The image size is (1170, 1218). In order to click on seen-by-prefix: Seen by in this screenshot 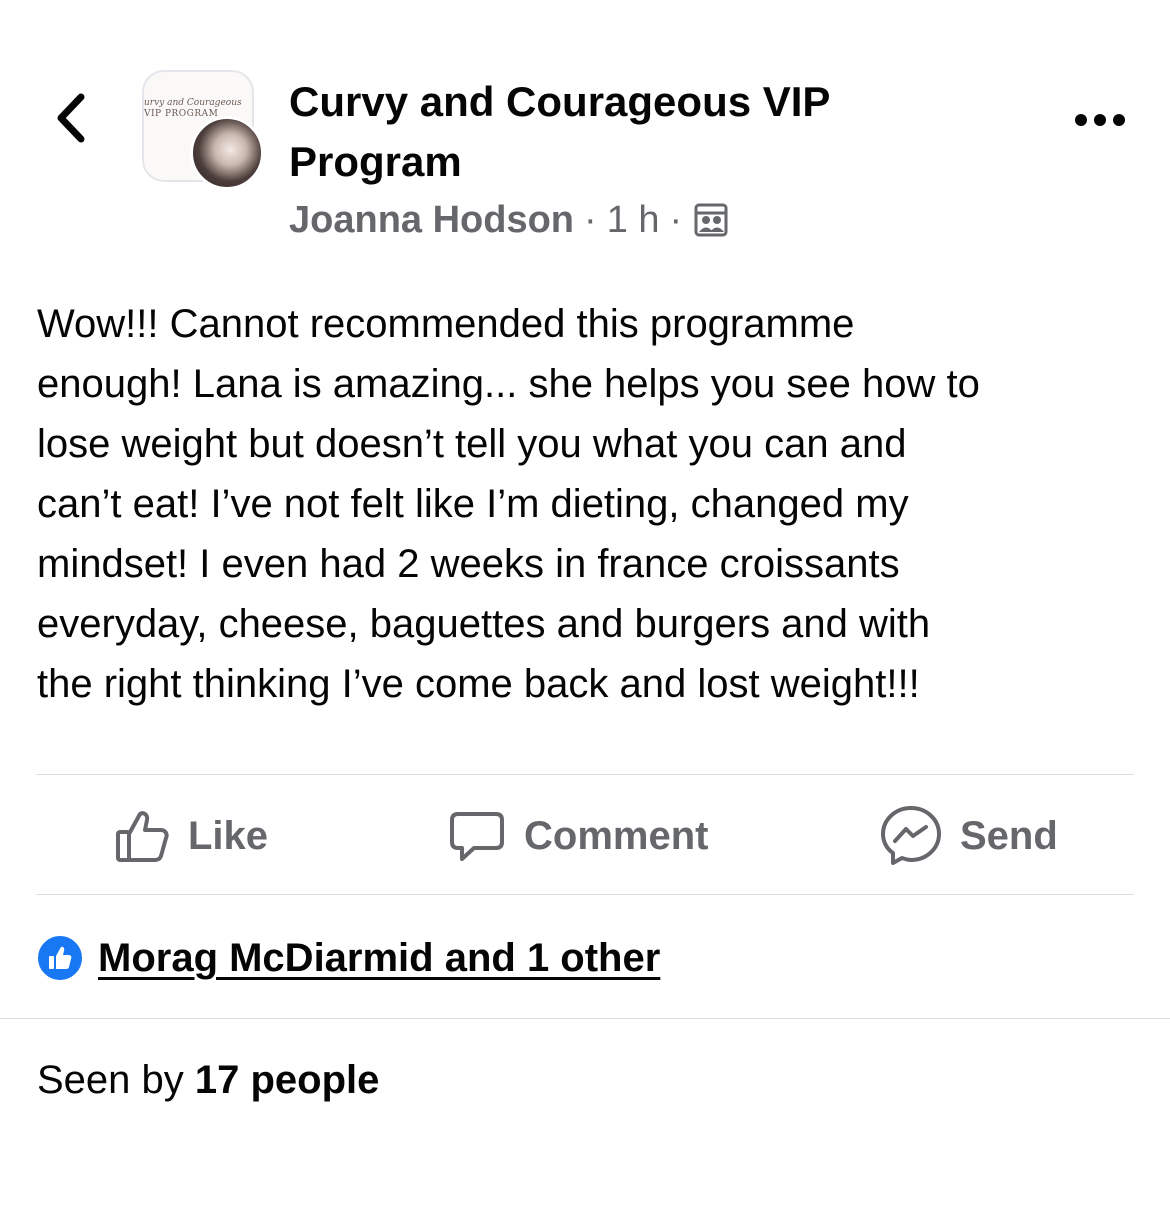, I will do `click(116, 1080)`.